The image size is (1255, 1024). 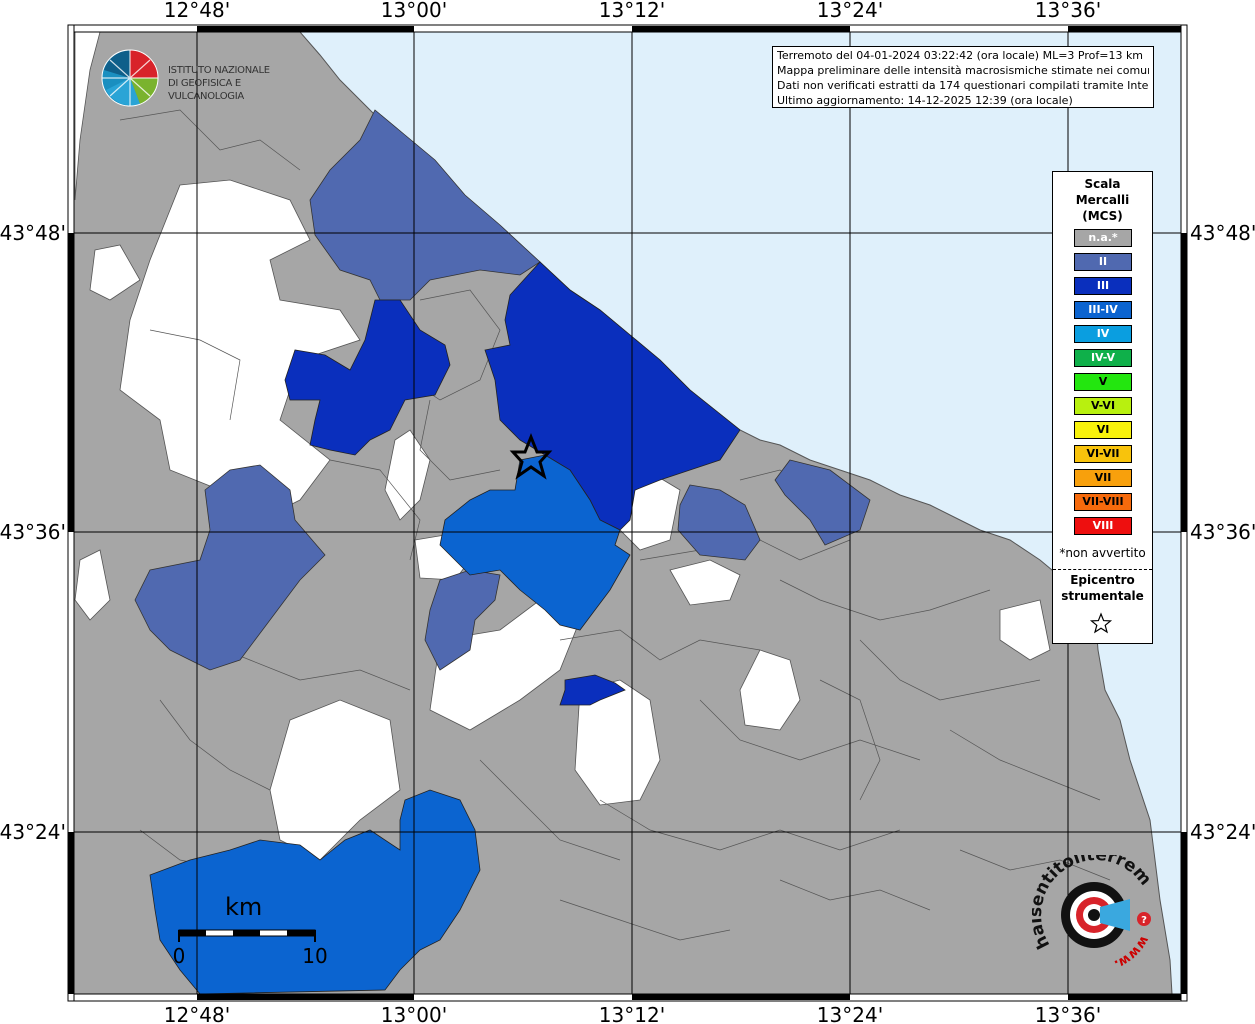 What do you see at coordinates (1222, 233) in the screenshot?
I see `lat-label-right: 43°48'` at bounding box center [1222, 233].